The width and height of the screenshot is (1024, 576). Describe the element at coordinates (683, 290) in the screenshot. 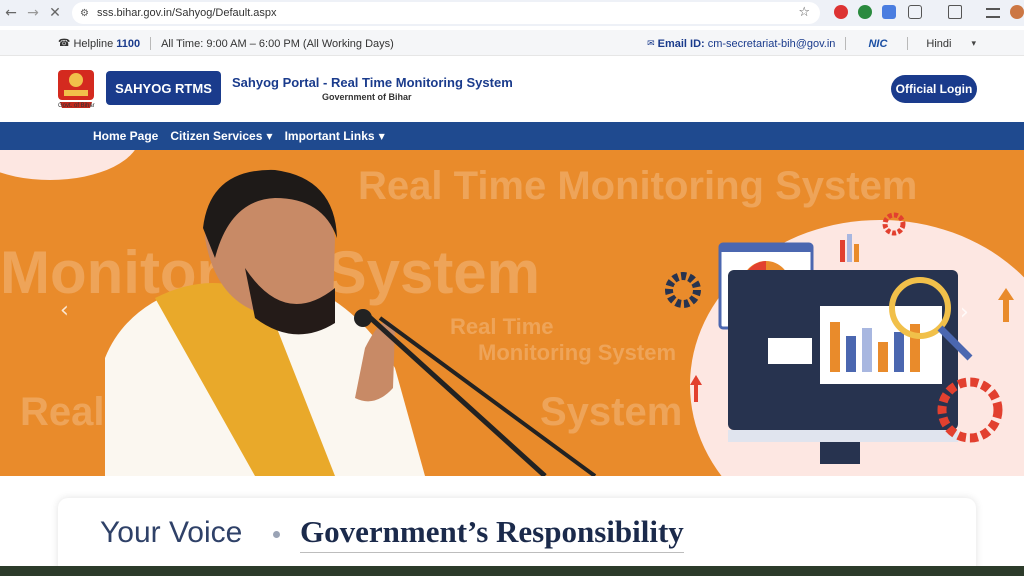

I see `gear-icon` at that location.